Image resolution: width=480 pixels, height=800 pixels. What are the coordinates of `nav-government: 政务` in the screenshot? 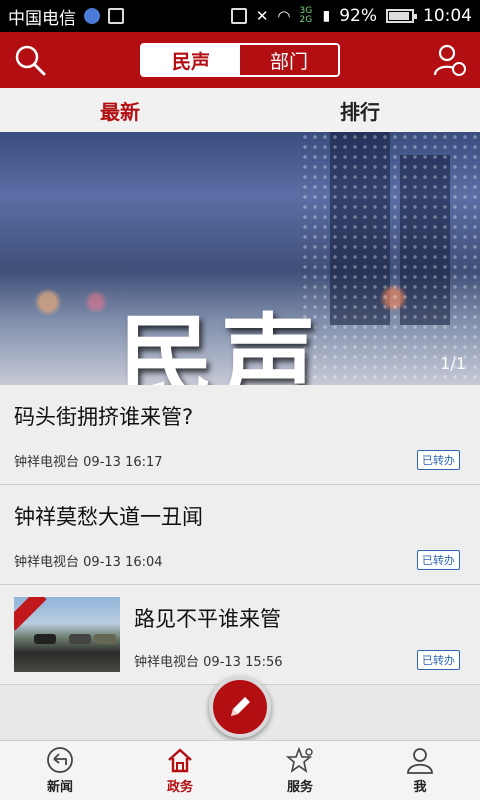 It's located at (180, 770).